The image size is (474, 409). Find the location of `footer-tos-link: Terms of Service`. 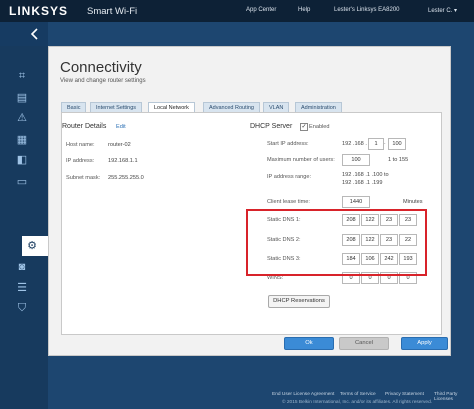

footer-tos-link: Terms of Service is located at coordinates (358, 394).